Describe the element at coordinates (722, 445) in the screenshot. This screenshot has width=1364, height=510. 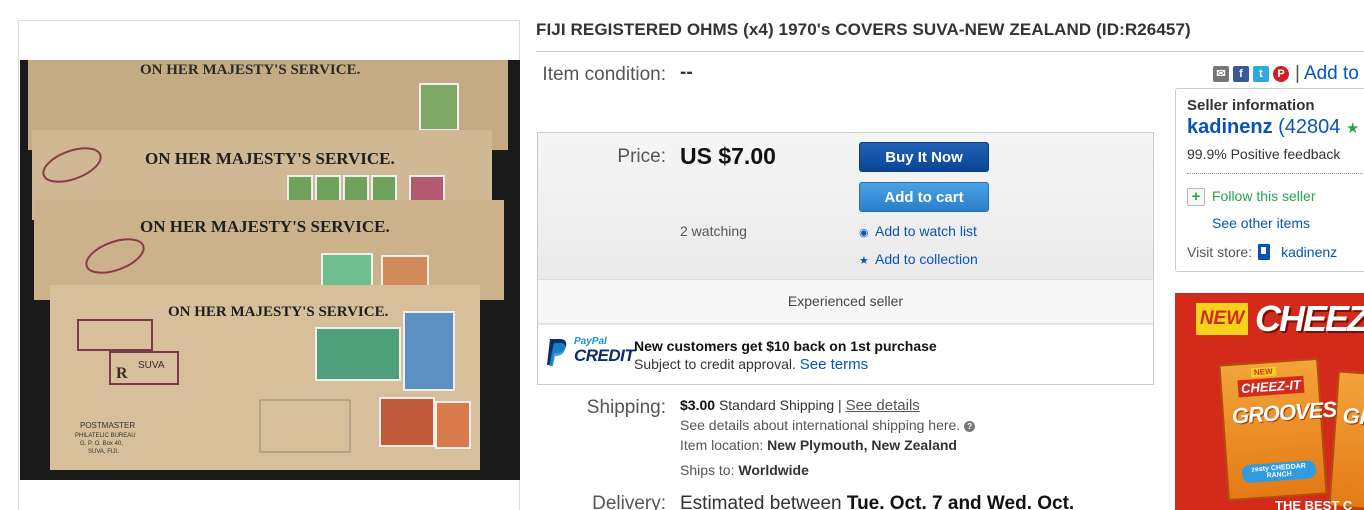
I see `item-location-label: Item location:` at that location.